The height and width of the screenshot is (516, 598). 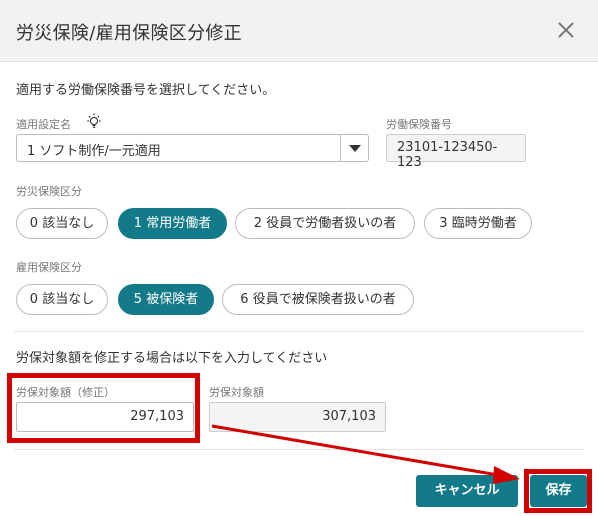 What do you see at coordinates (456, 152) in the screenshot?
I see `insurance-number-value: 23101-123450-123` at bounding box center [456, 152].